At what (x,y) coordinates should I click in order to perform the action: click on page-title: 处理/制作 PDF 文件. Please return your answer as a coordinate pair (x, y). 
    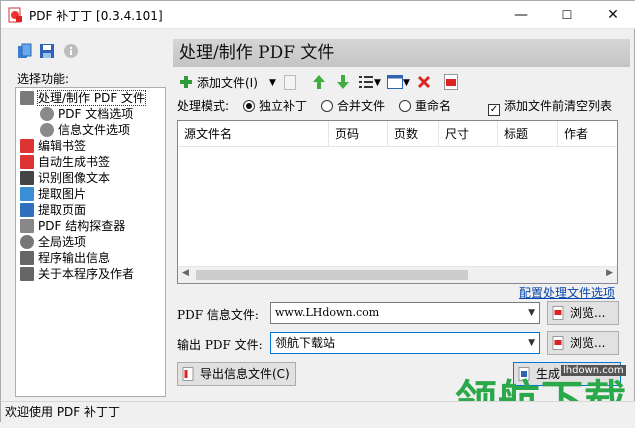
    Looking at the image, I should click on (401, 53).